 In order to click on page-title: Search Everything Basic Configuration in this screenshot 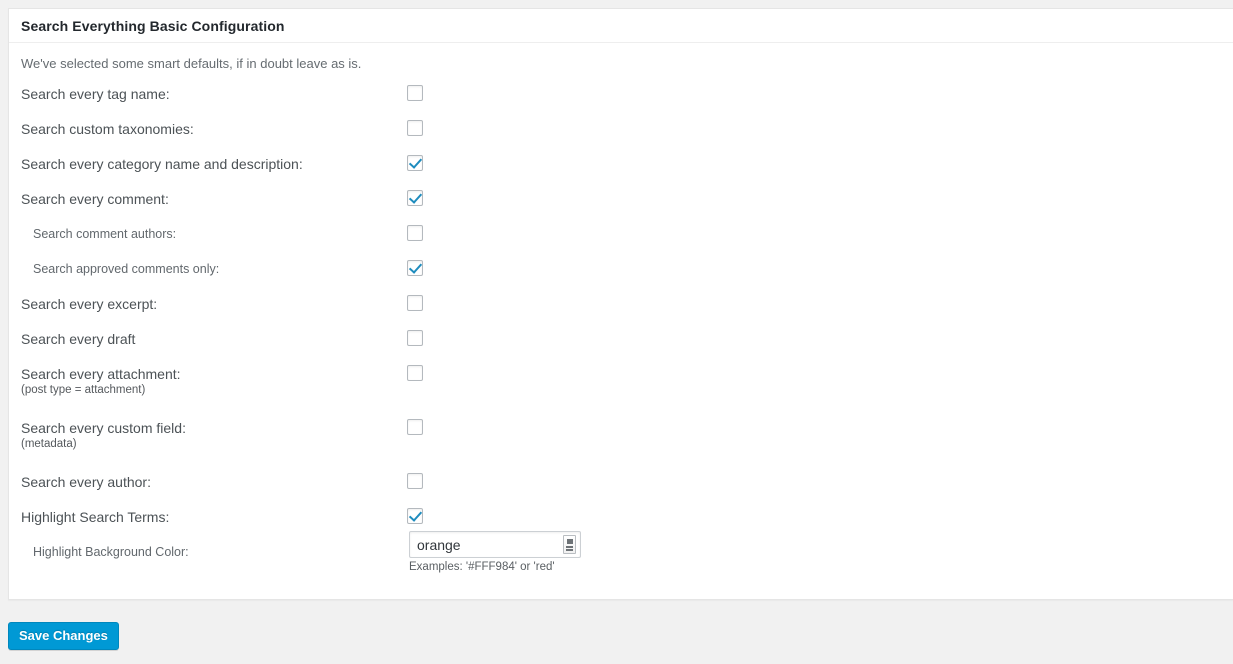, I will do `click(621, 26)`.